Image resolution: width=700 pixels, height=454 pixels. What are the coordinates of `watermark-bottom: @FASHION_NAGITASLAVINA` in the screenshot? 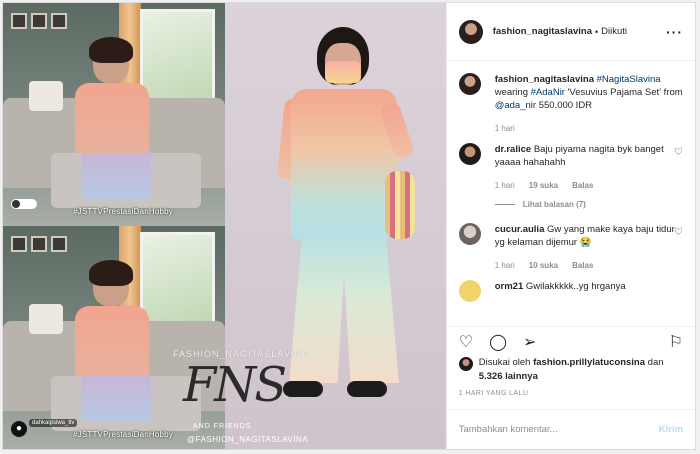 It's located at (248, 439).